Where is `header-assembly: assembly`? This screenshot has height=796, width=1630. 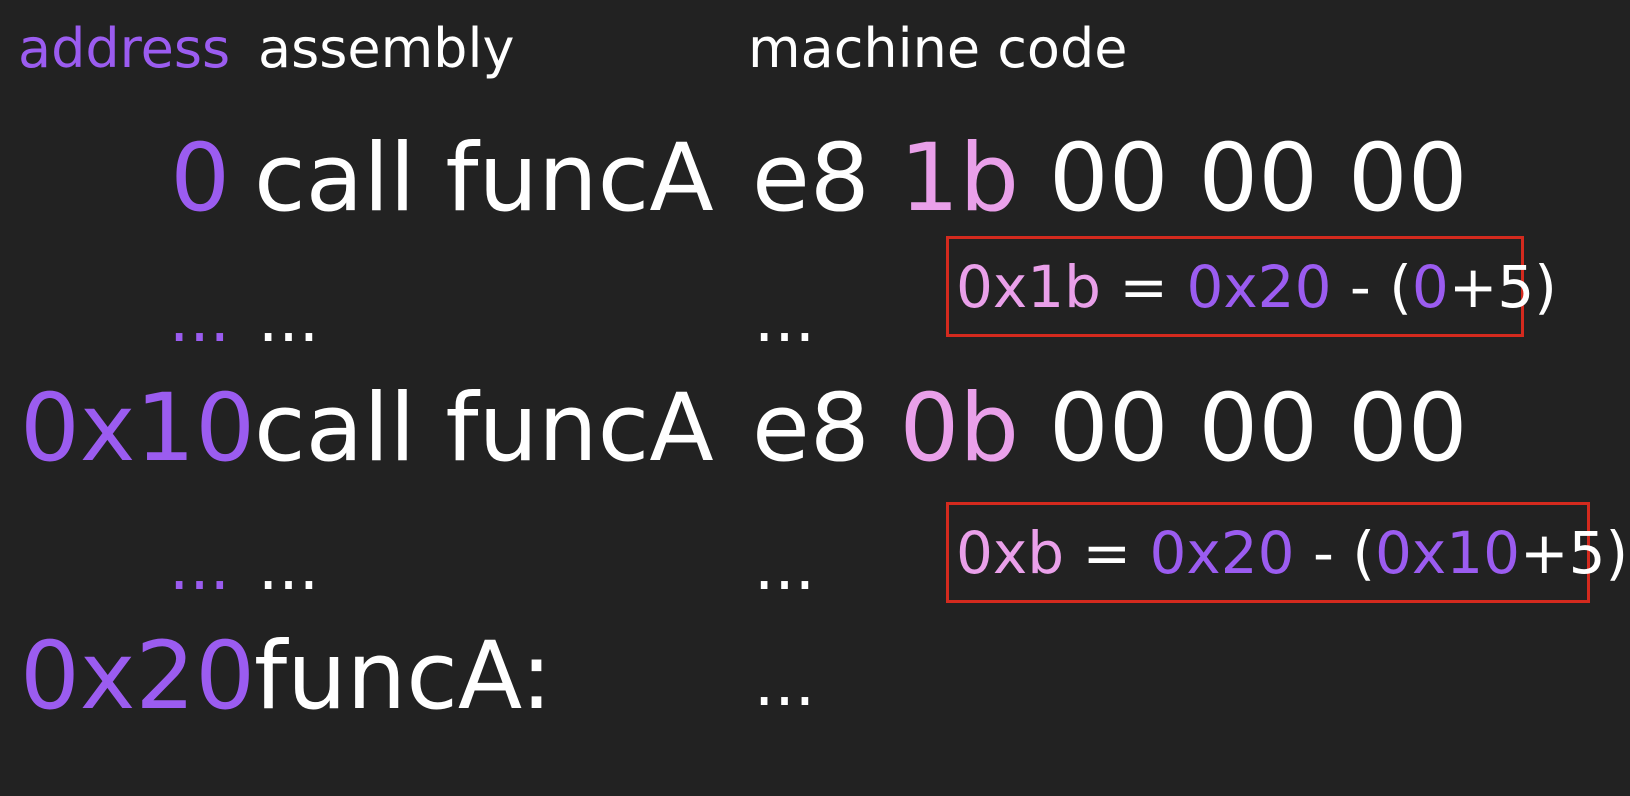 header-assembly: assembly is located at coordinates (386, 48).